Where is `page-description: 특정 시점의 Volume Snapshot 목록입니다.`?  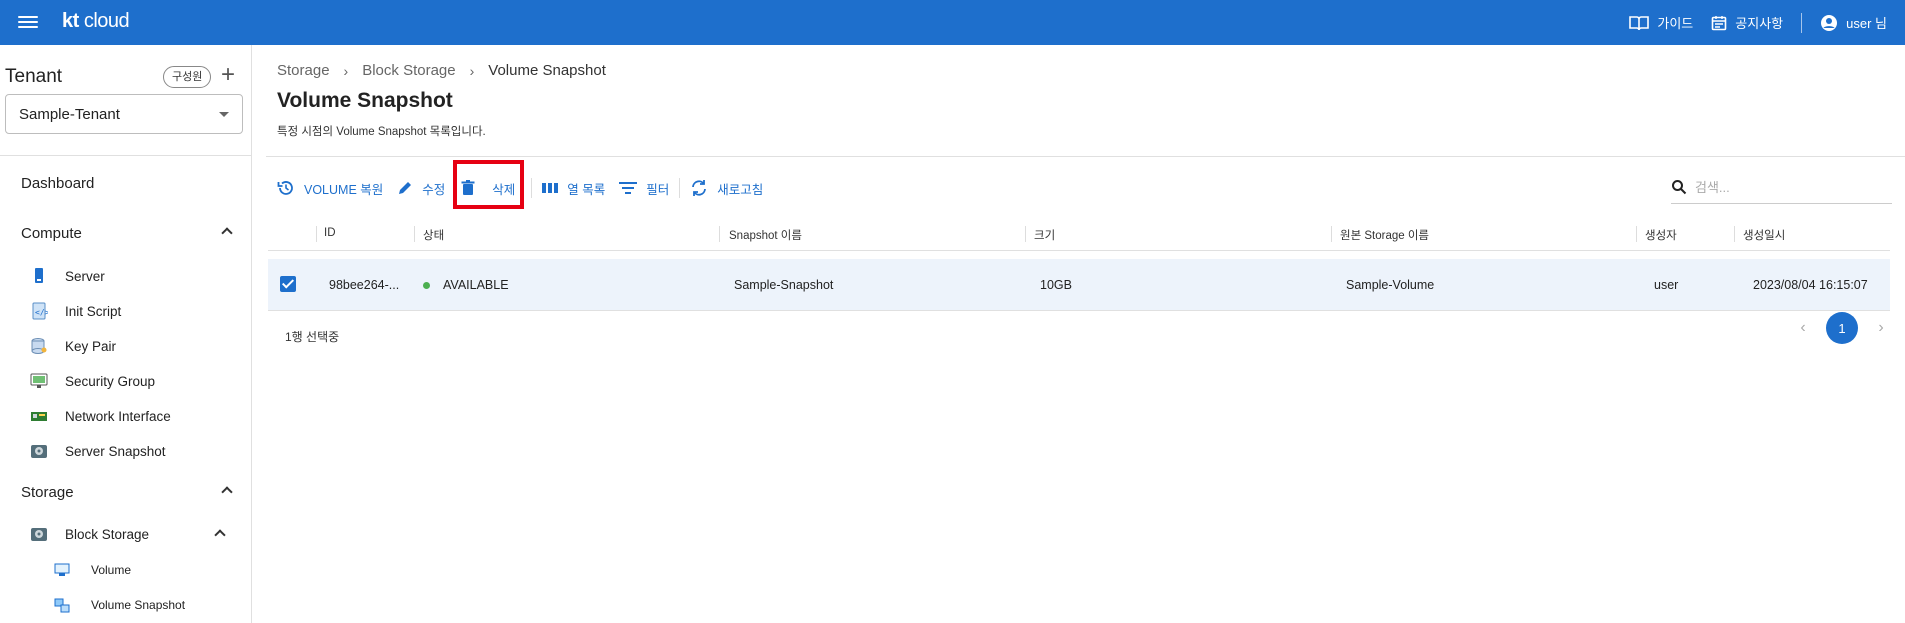 page-description: 특정 시점의 Volume Snapshot 목록입니다. is located at coordinates (381, 132).